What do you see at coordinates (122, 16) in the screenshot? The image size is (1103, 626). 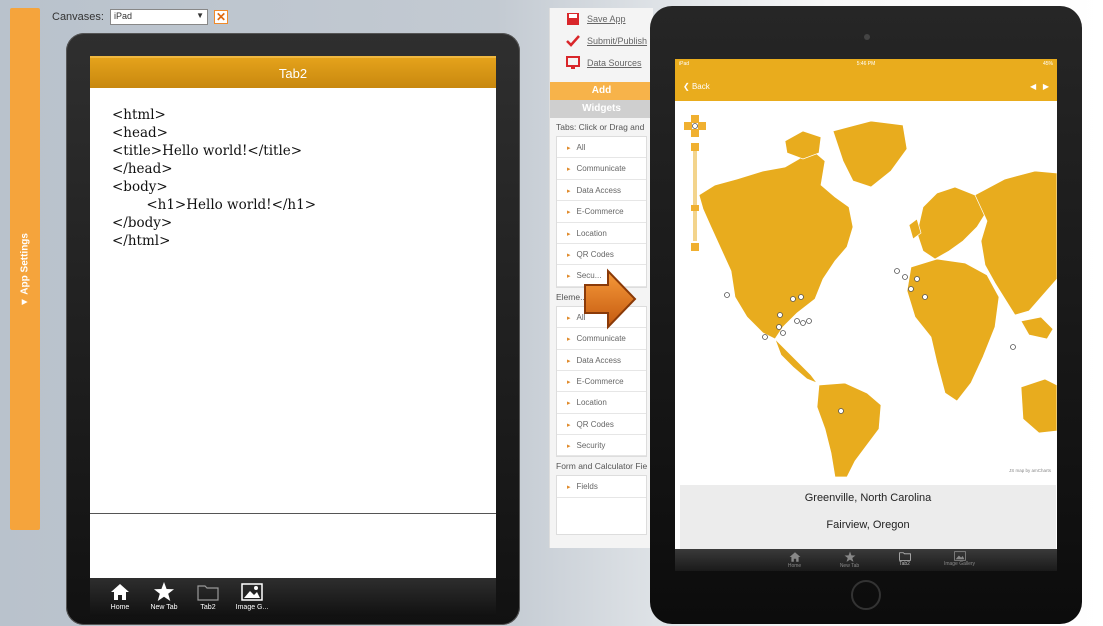 I see `canvas-select-value: iPad` at bounding box center [122, 16].